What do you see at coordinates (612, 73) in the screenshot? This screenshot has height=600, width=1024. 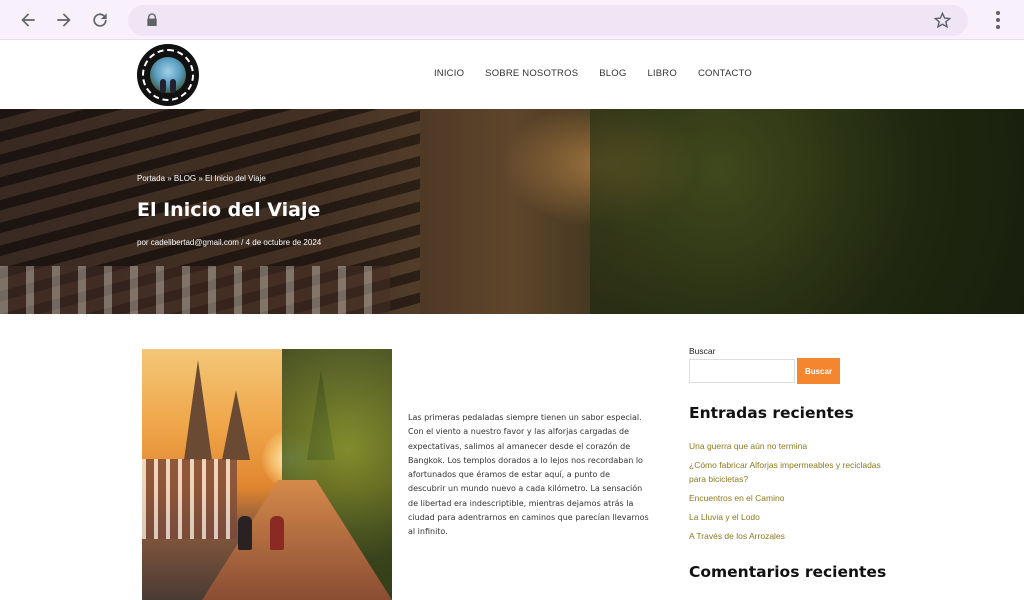 I see `nav-item-blog: BLOG` at bounding box center [612, 73].